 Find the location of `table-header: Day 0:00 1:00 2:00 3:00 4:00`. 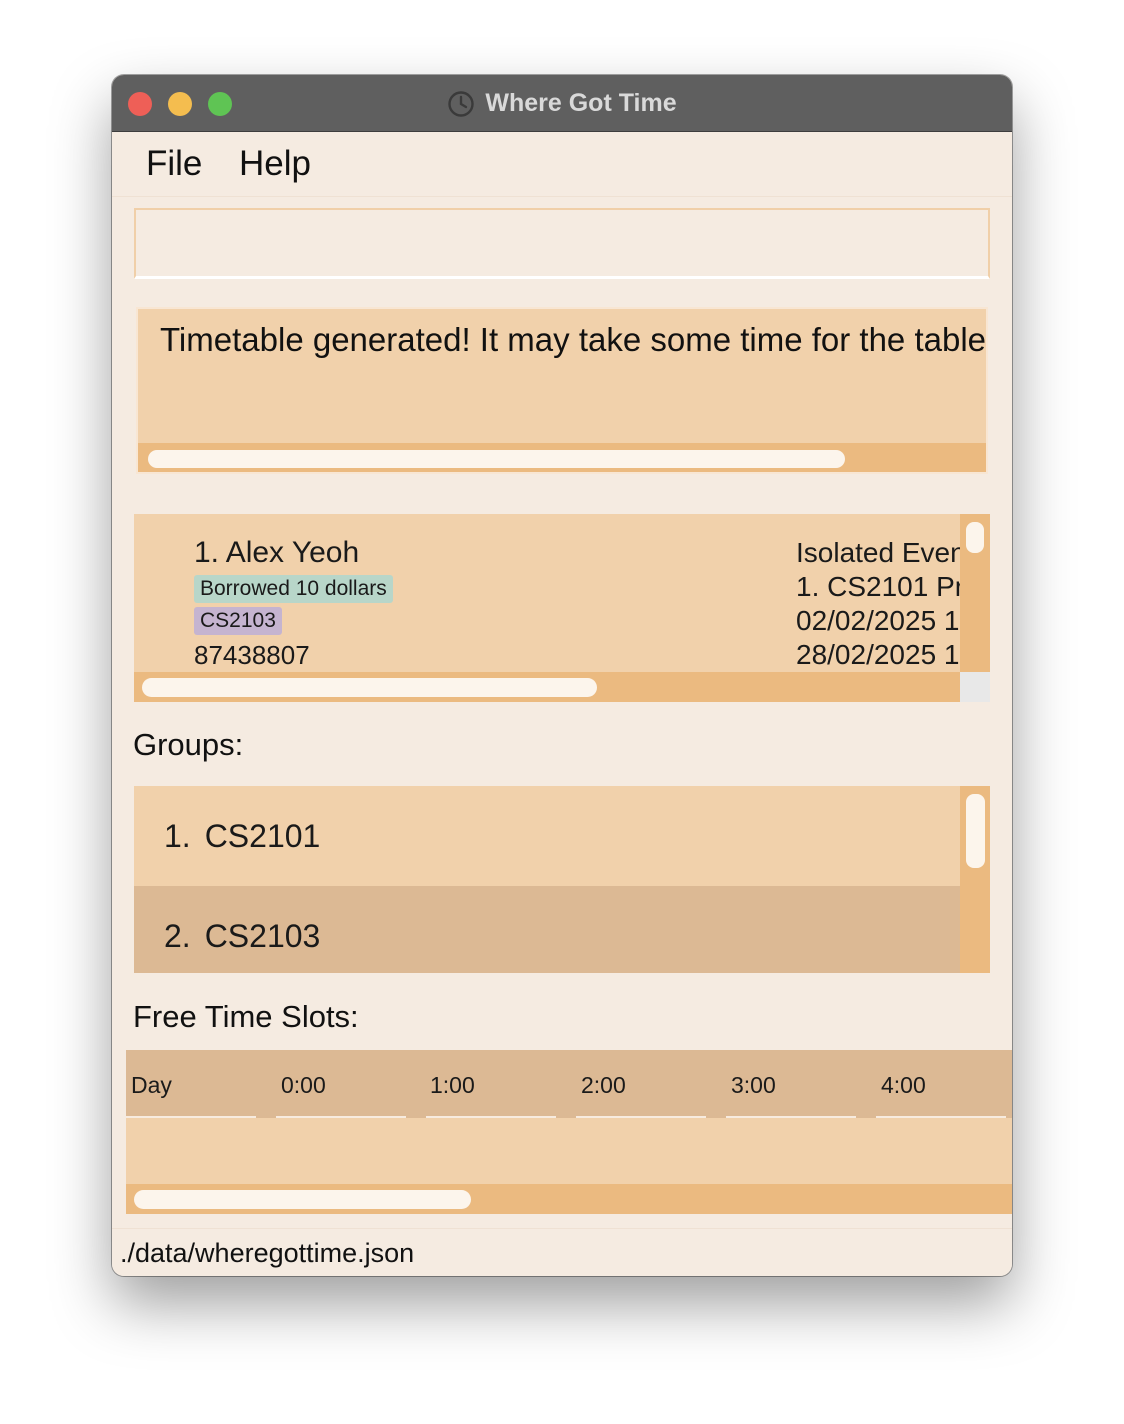

table-header: Day 0:00 1:00 2:00 3:00 4:00 is located at coordinates (569, 1084).